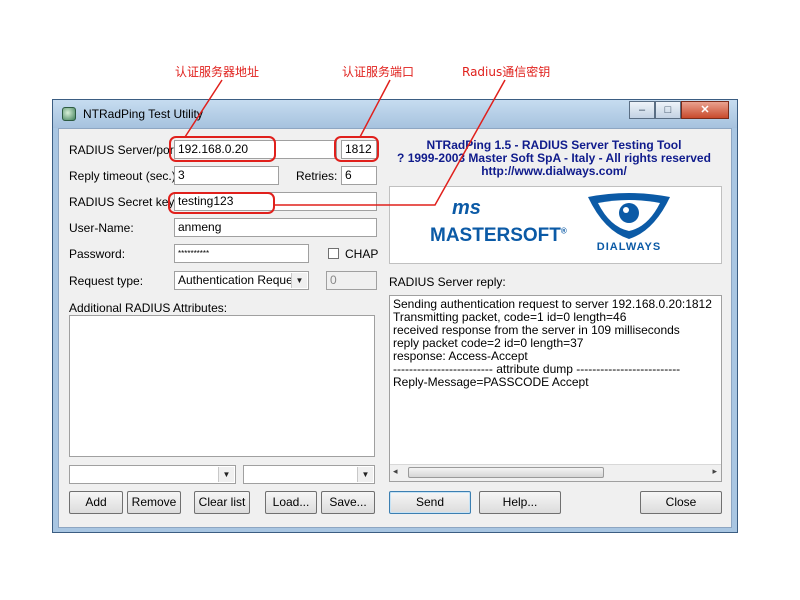 The width and height of the screenshot is (800, 600). Describe the element at coordinates (143, 114) in the screenshot. I see `window-title: NTRadPing Test Utility` at that location.